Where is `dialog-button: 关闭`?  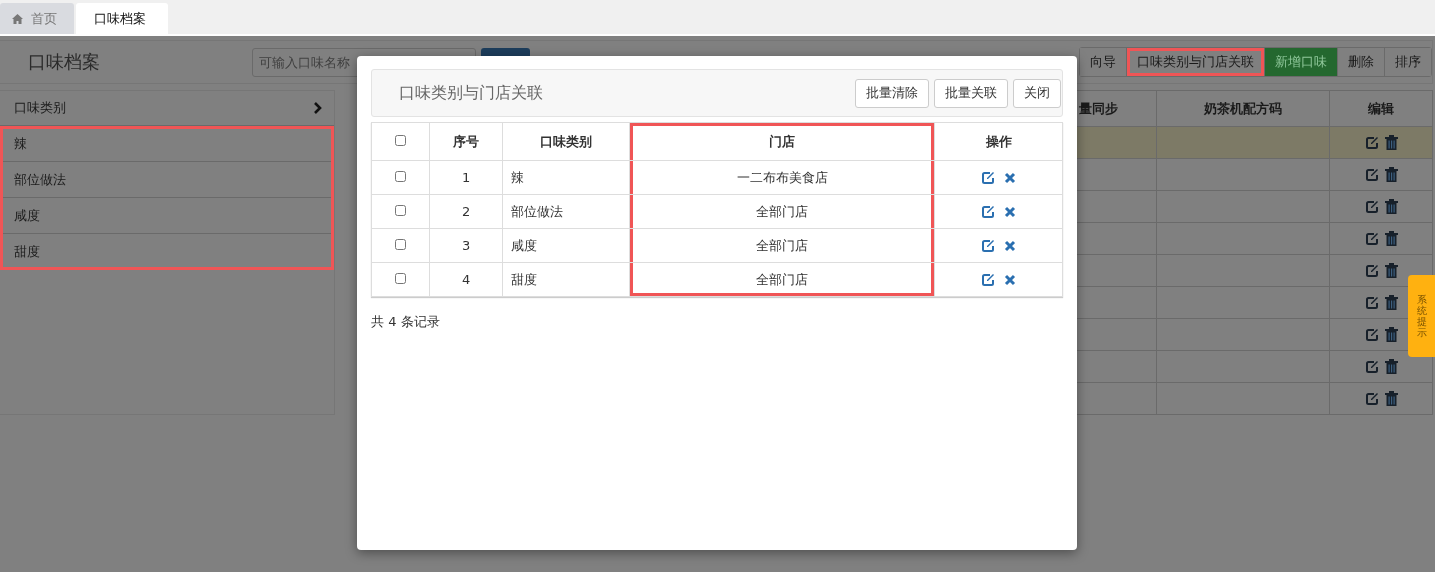 dialog-button: 关闭 is located at coordinates (1037, 93).